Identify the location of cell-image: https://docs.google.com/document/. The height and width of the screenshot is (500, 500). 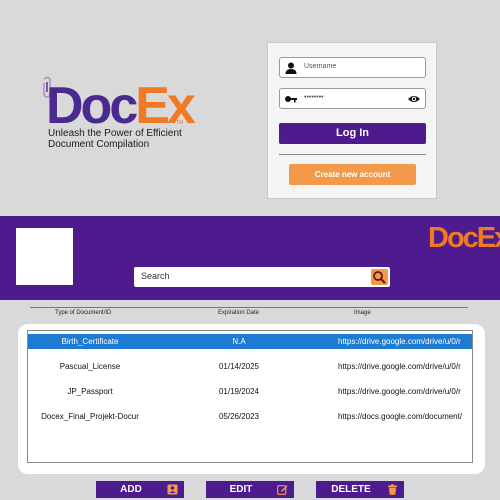
(400, 416).